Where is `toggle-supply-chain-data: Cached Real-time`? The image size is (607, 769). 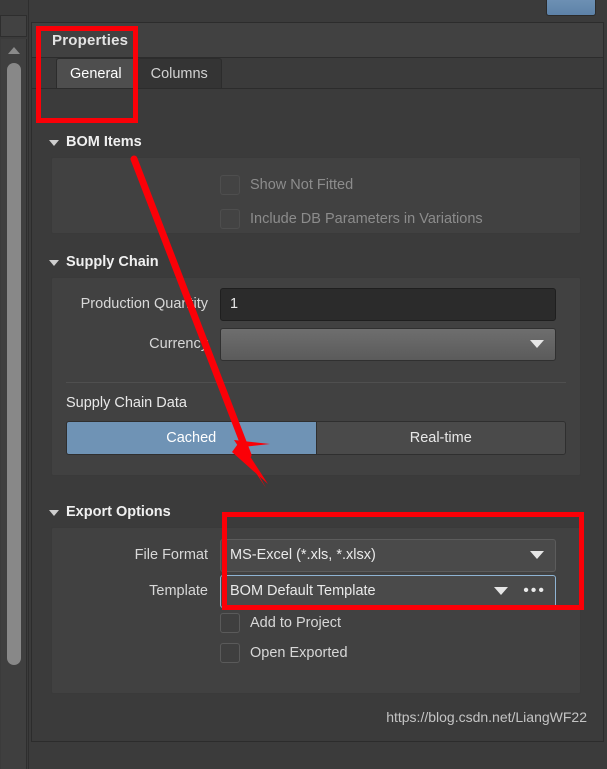
toggle-supply-chain-data: Cached Real-time is located at coordinates (316, 438).